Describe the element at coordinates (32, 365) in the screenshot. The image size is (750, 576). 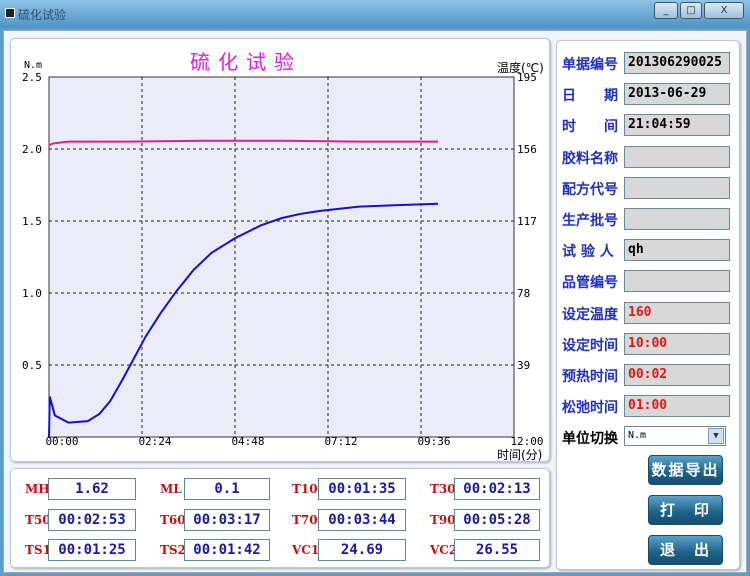
I see `y-tick-label: 0.5` at that location.